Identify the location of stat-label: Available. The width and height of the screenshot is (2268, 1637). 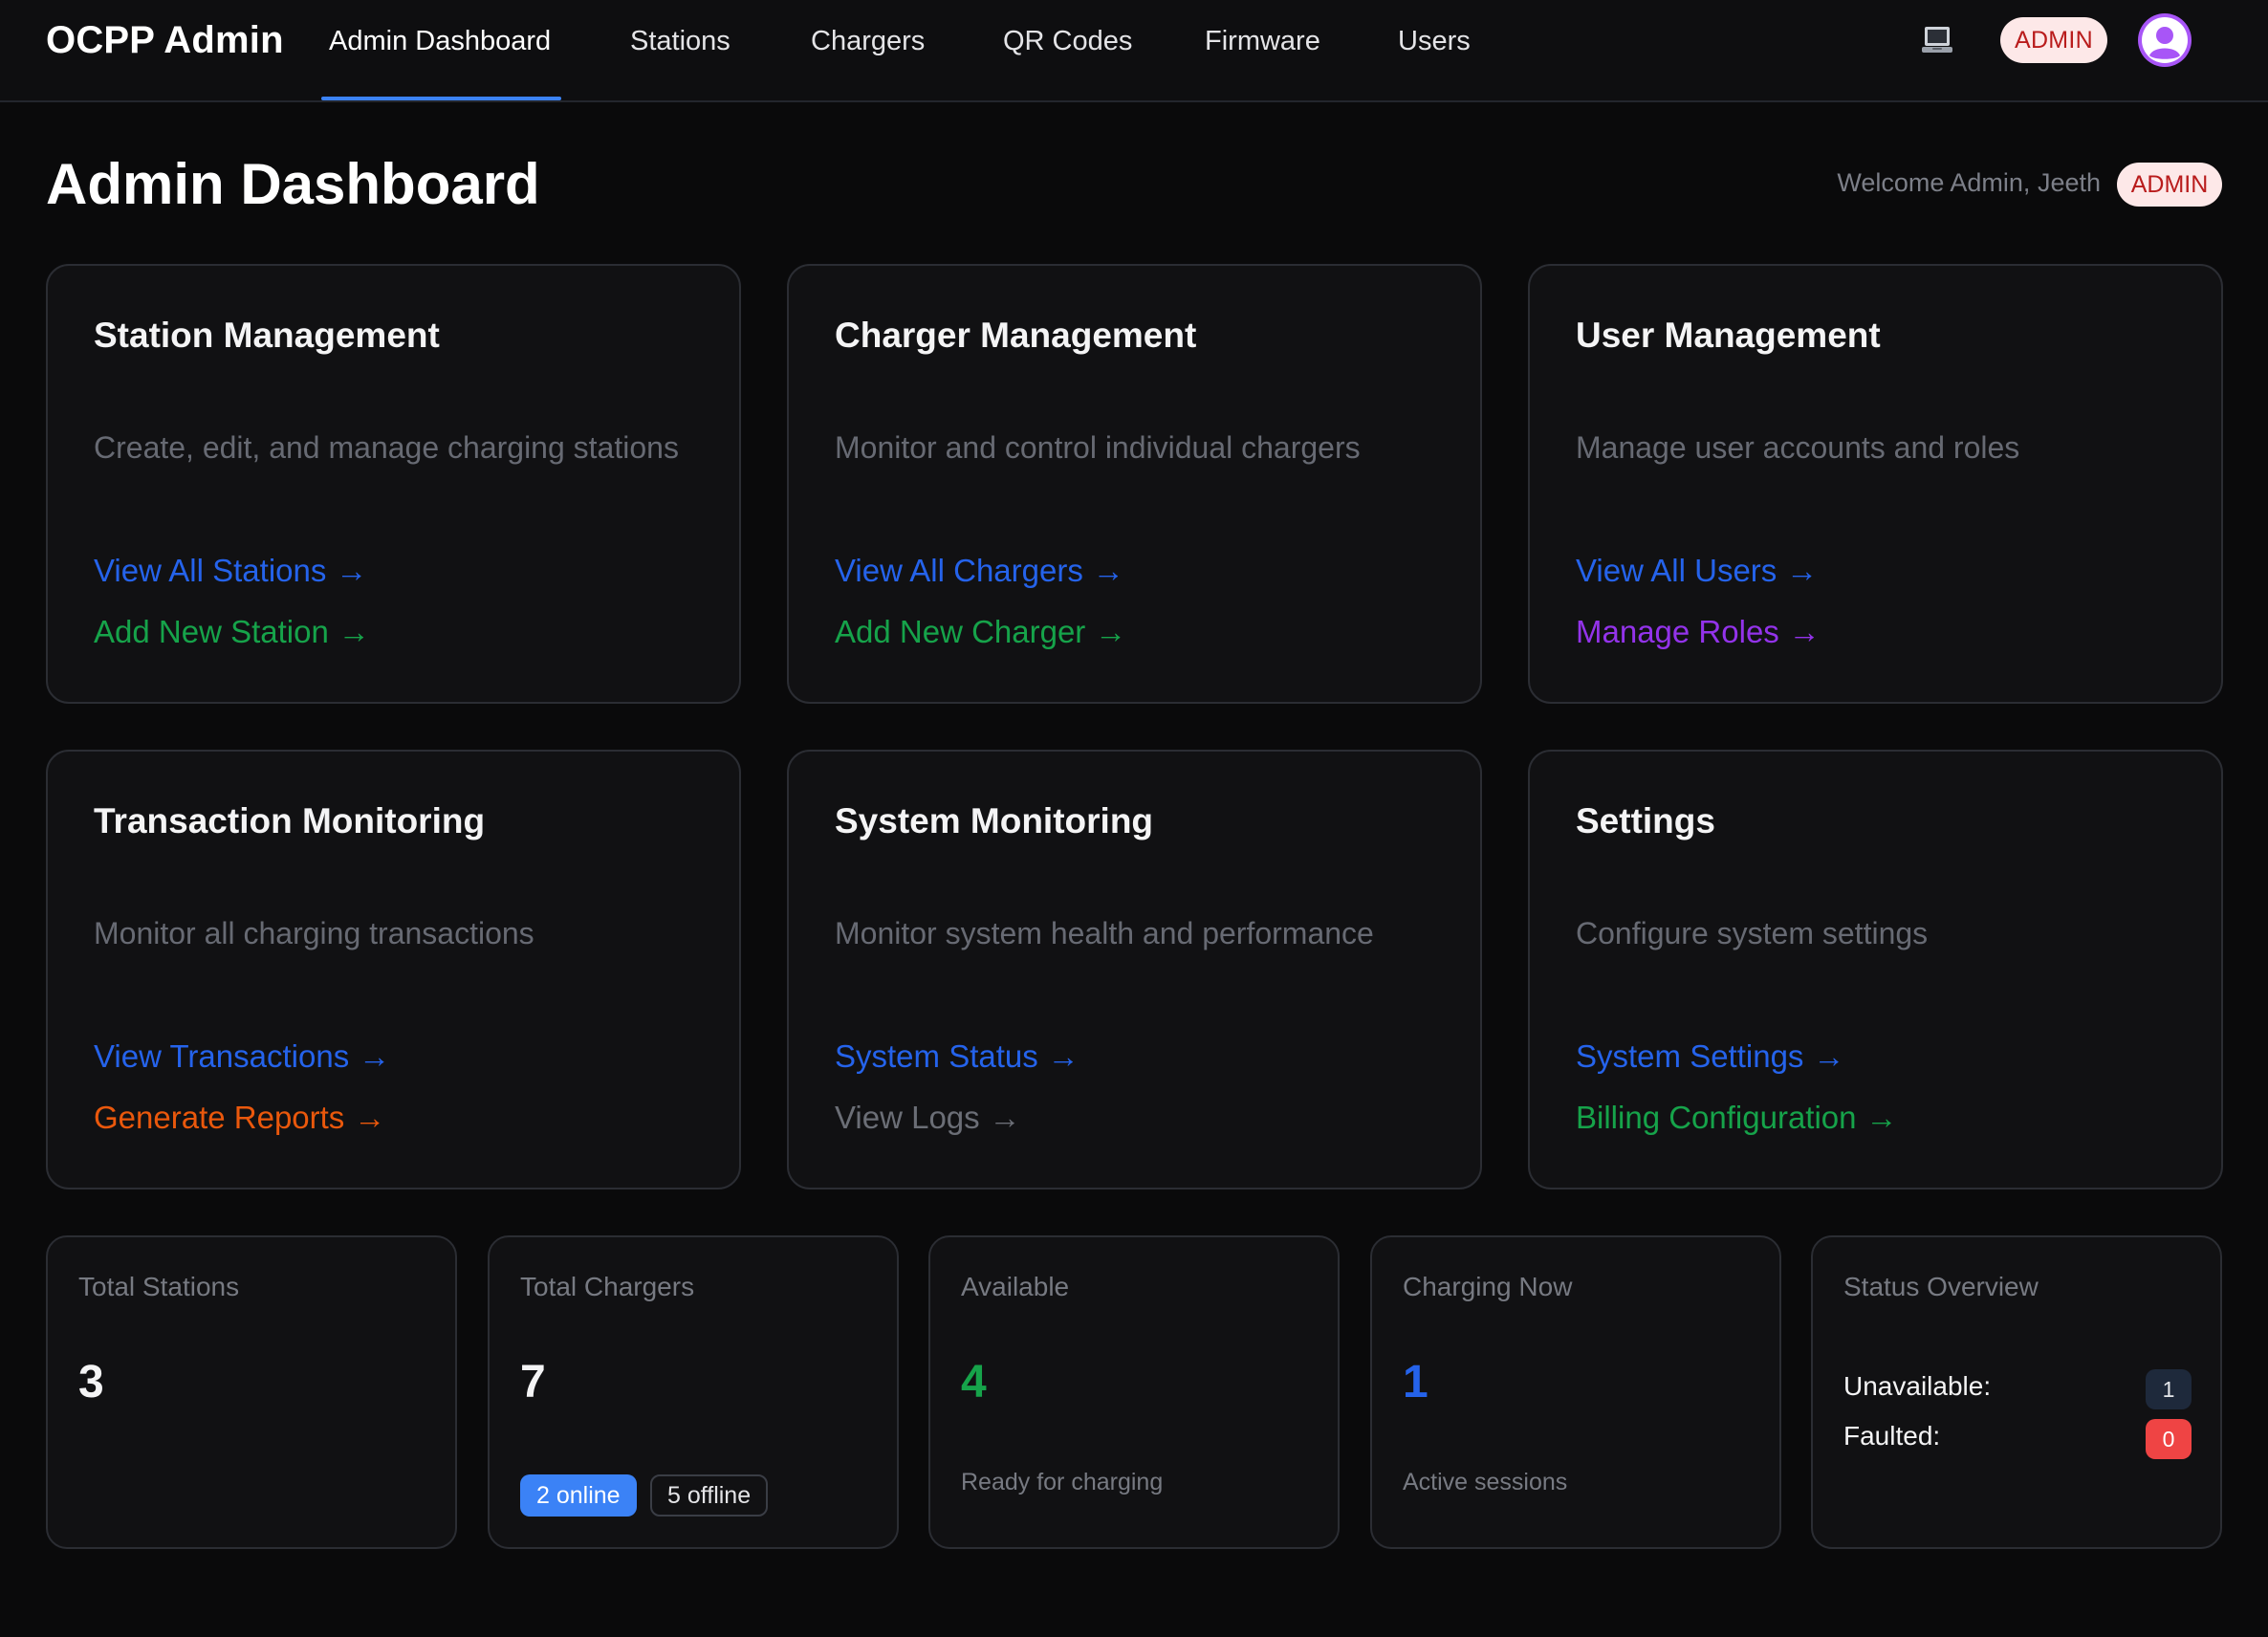
(1016, 1286).